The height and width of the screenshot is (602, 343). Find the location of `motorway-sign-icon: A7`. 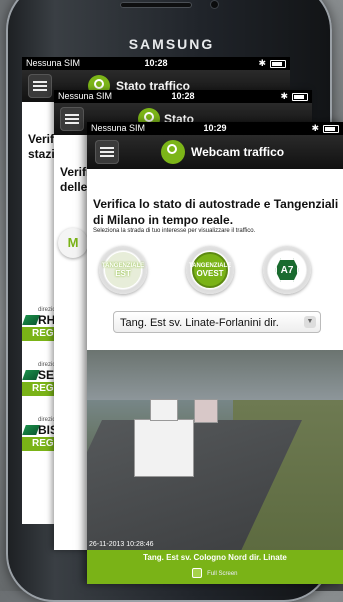

motorway-sign-icon: A7 is located at coordinates (287, 270).